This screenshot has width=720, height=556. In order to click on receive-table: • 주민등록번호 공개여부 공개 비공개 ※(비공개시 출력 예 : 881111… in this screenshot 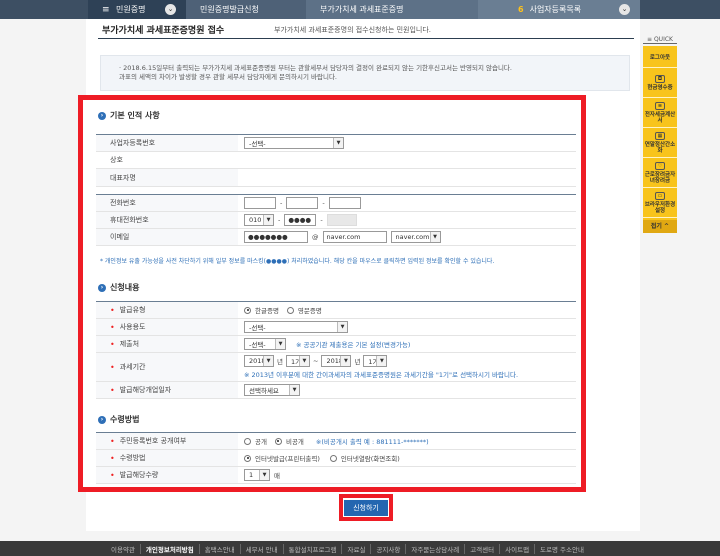, I will do `click(336, 458)`.